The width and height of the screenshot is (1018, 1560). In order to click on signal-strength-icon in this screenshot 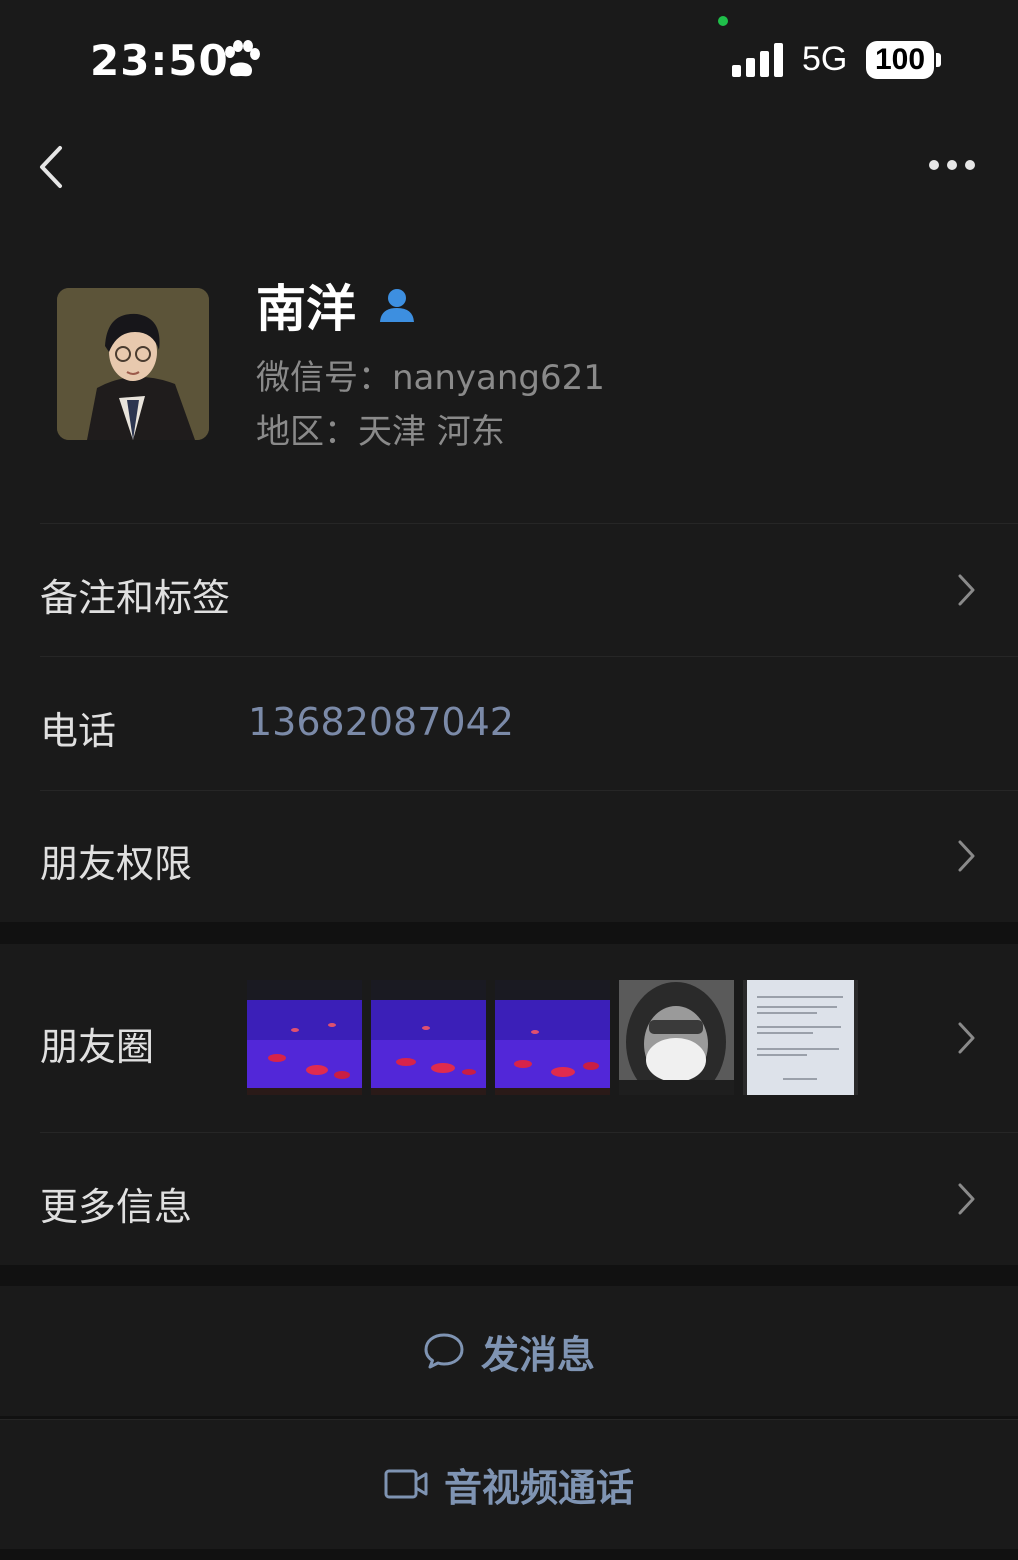, I will do `click(757, 60)`.